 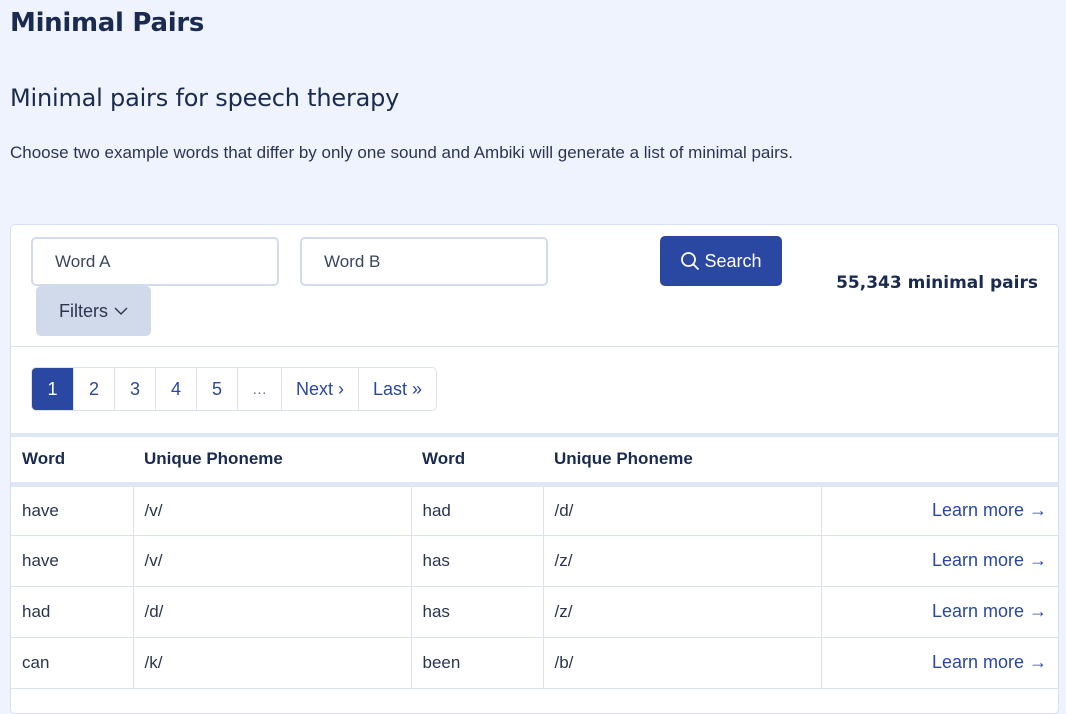 I want to click on pagination: 1 2 3 4 5 … Next › Last », so click(x=234, y=389).